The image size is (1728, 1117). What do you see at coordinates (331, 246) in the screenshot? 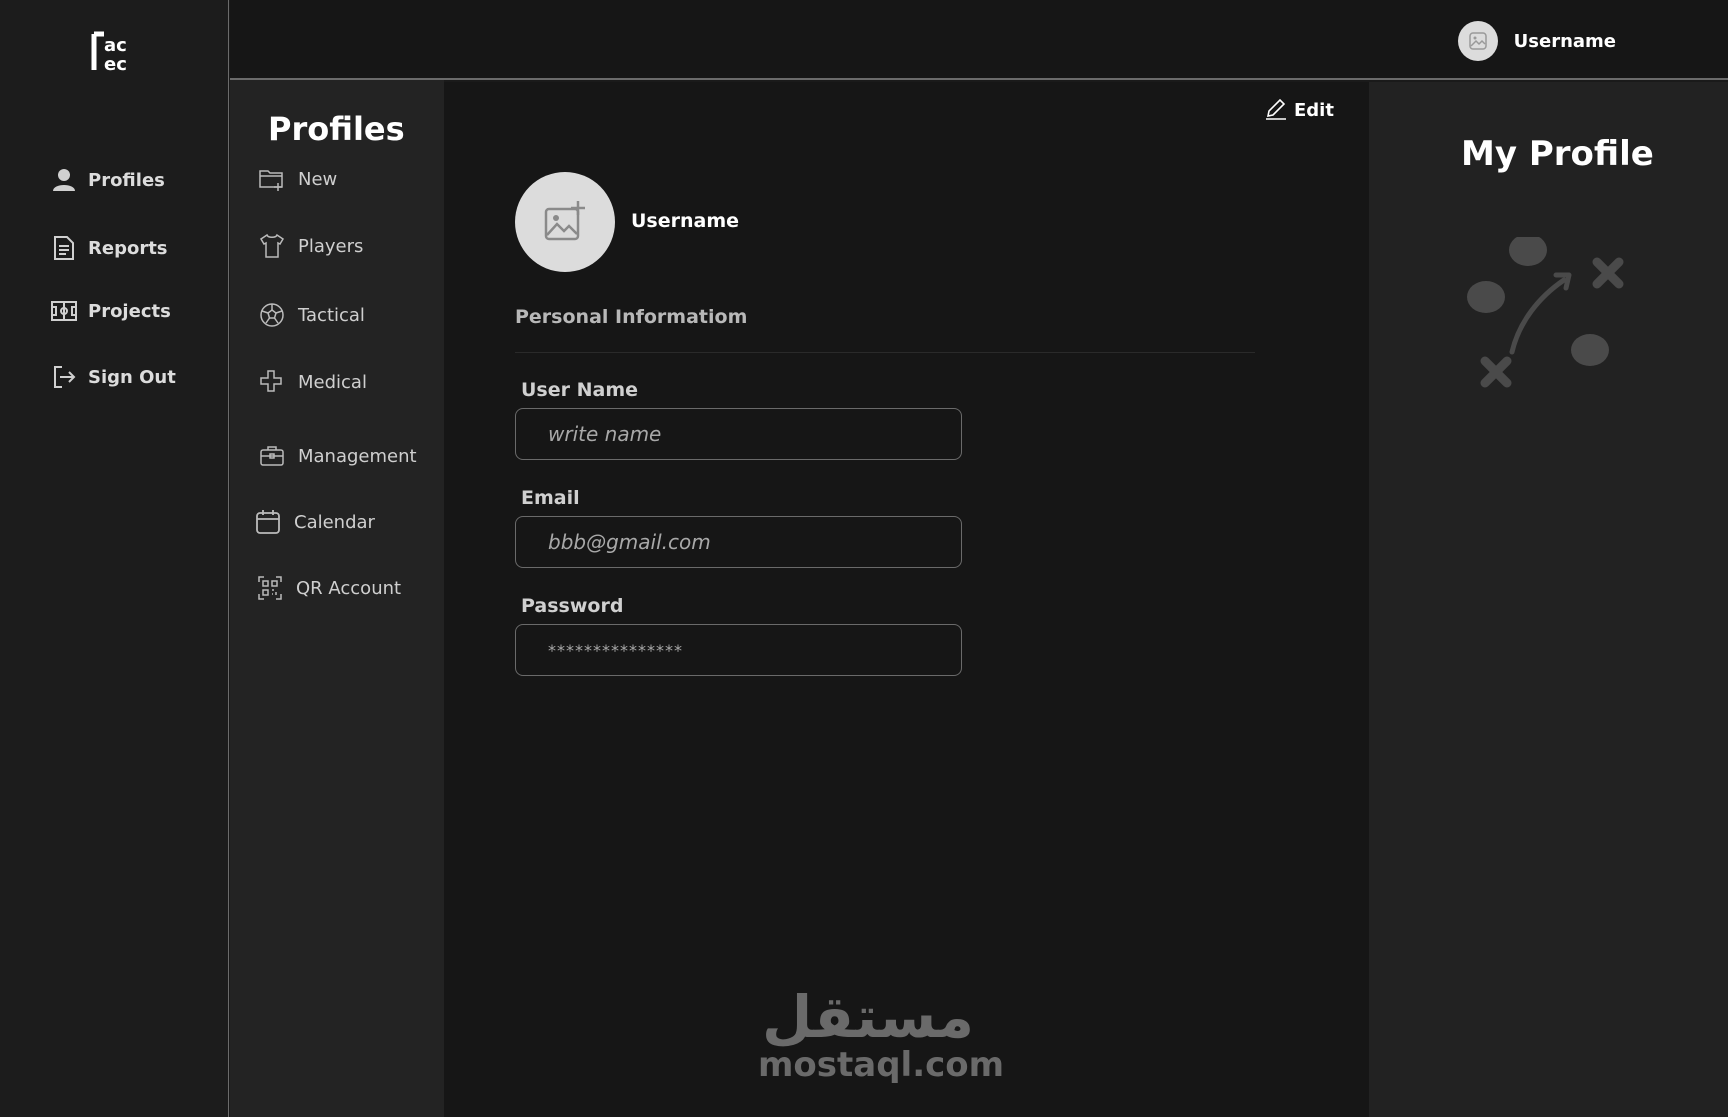
I see `subnav-item-label: Players` at bounding box center [331, 246].